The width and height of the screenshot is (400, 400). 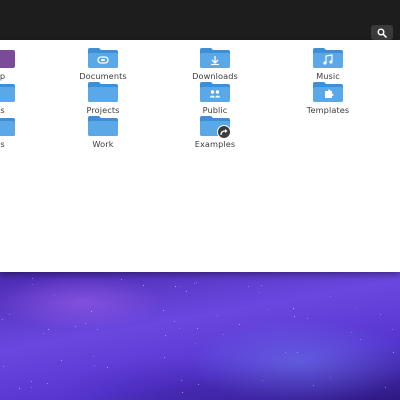 I want to click on search-button, so click(x=382, y=32).